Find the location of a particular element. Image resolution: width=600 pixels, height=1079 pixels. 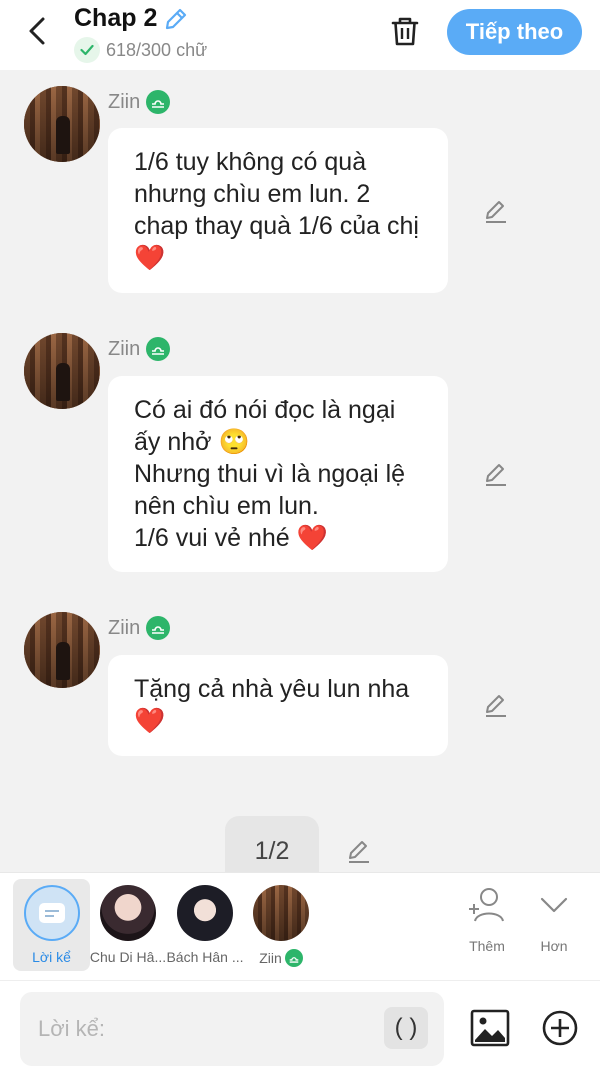

add-person-icon is located at coordinates (486, 905).